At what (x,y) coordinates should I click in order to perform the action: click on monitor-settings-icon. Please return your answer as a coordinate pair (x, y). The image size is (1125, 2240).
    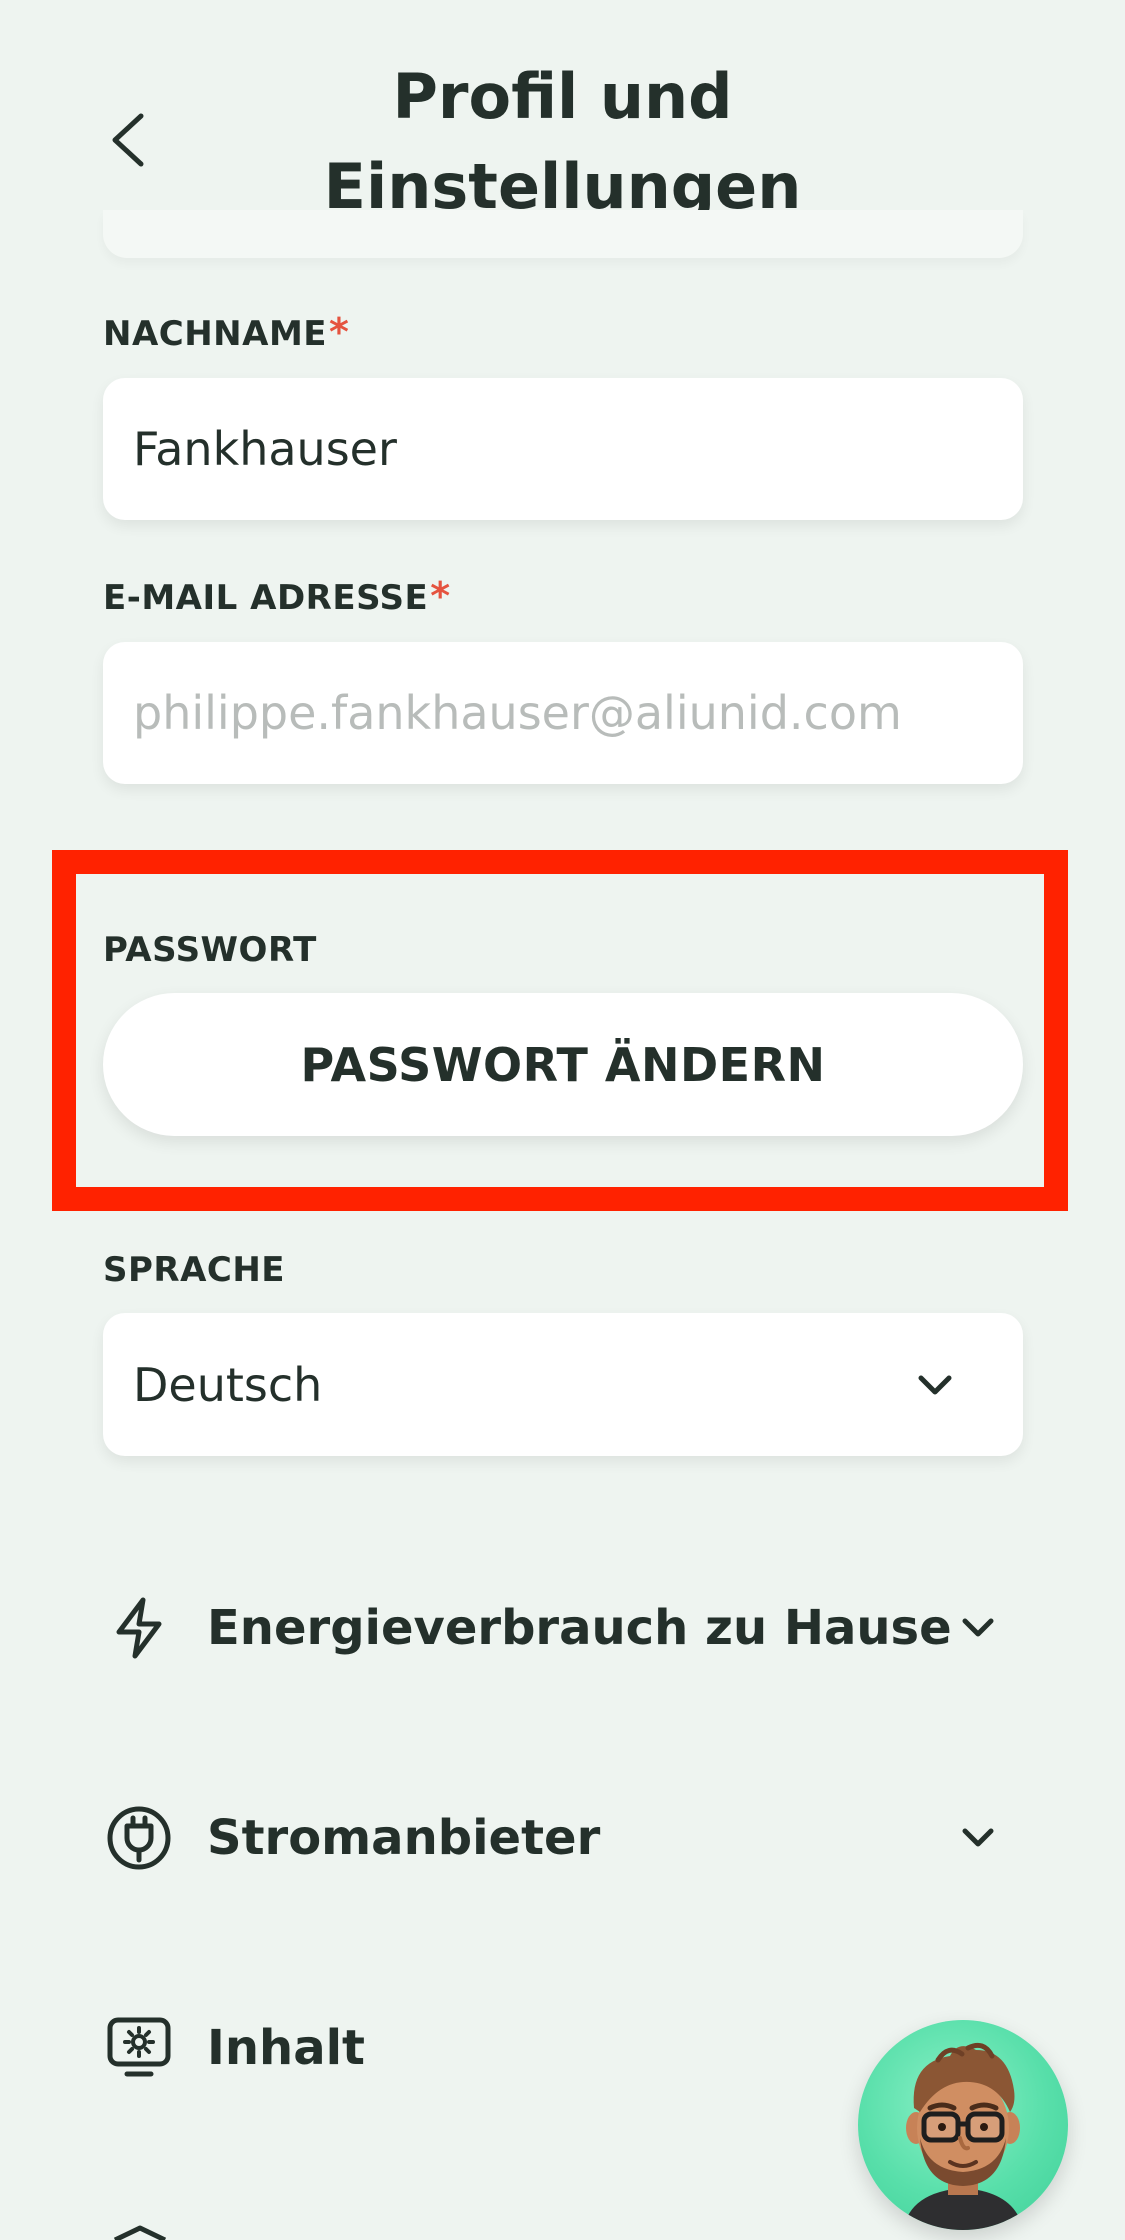
    Looking at the image, I should click on (139, 2048).